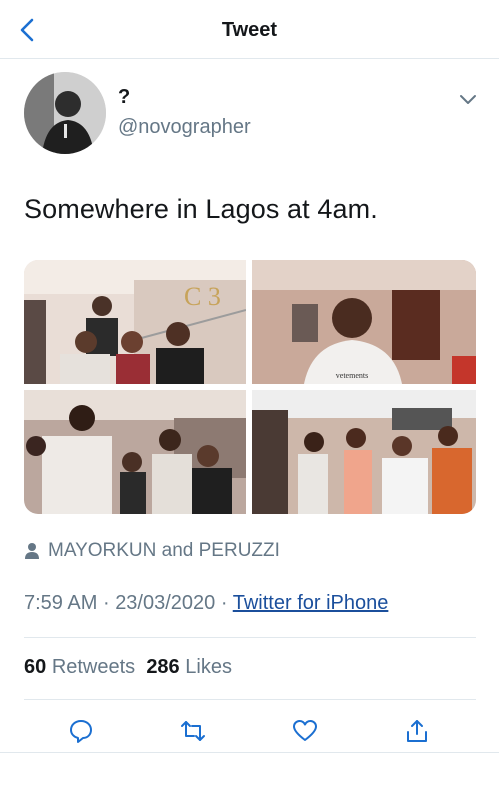 The height and width of the screenshot is (786, 499). I want to click on more-options-button, so click(468, 100).